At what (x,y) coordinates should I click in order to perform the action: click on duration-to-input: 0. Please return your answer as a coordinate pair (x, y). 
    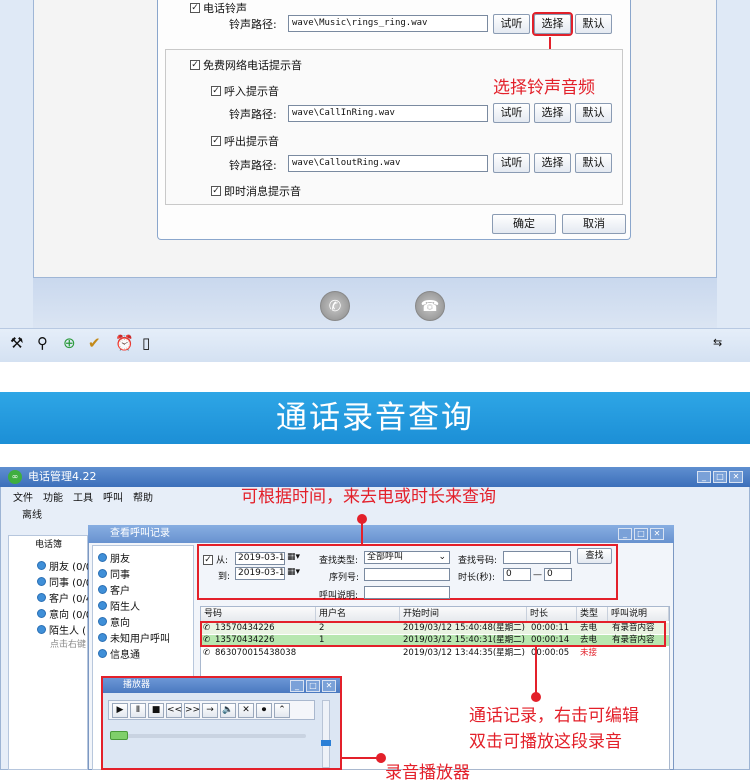
    Looking at the image, I should click on (558, 574).